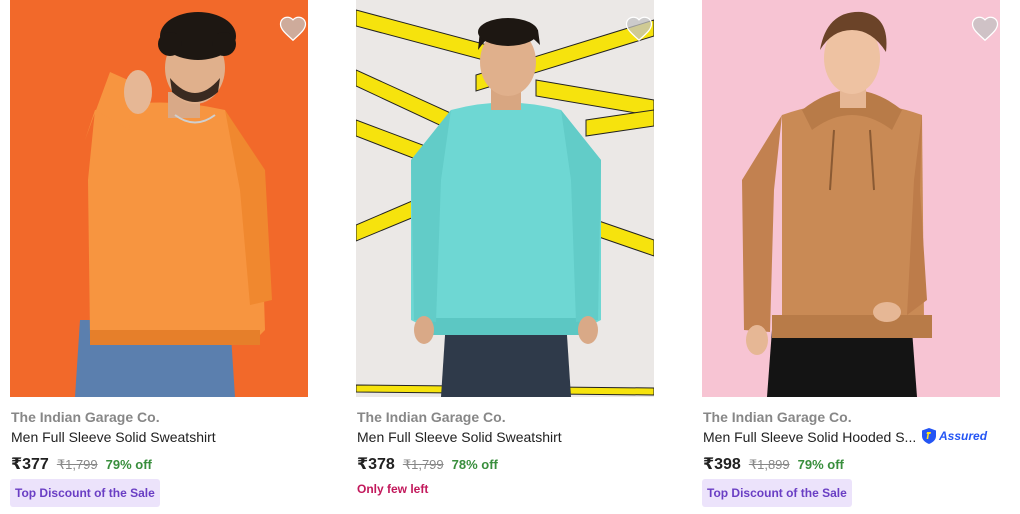  I want to click on assured-badge: Assured, so click(954, 436).